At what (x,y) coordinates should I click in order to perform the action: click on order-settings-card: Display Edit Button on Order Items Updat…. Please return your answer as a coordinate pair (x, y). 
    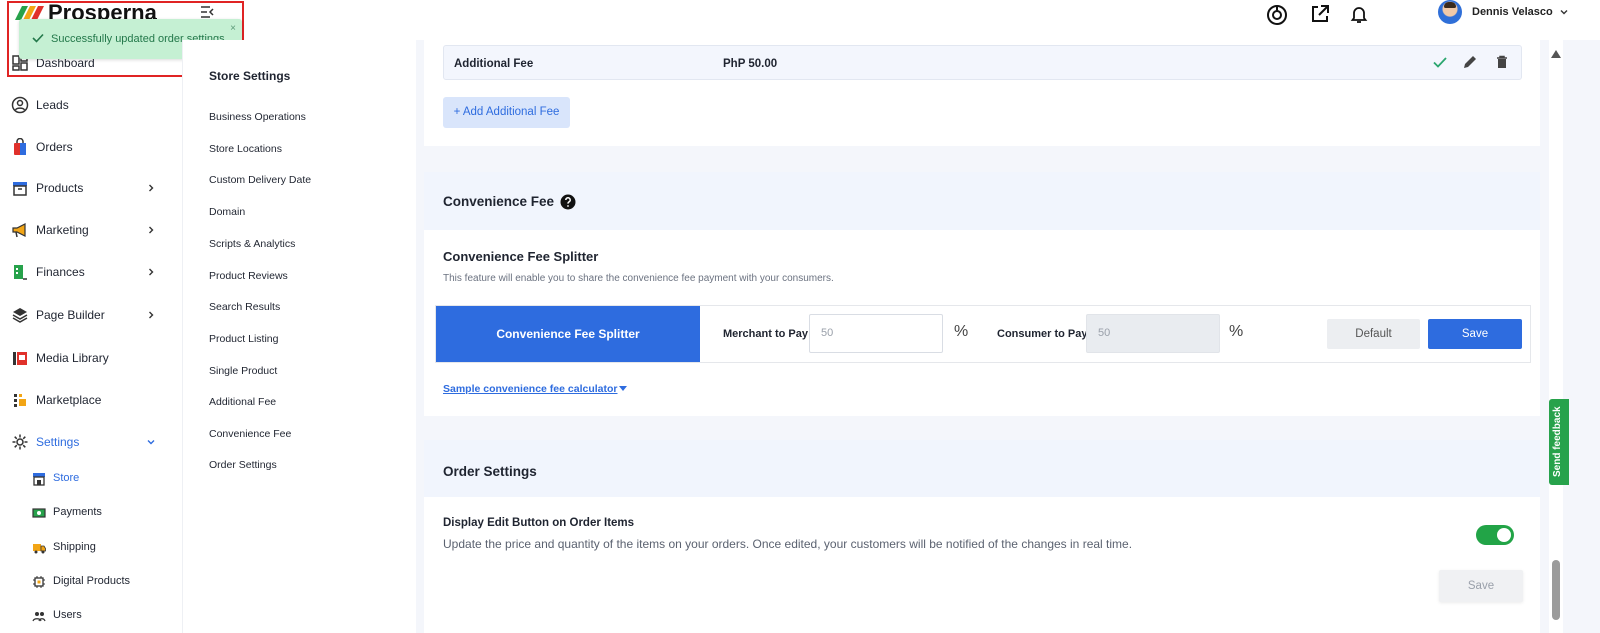
    Looking at the image, I should click on (982, 565).